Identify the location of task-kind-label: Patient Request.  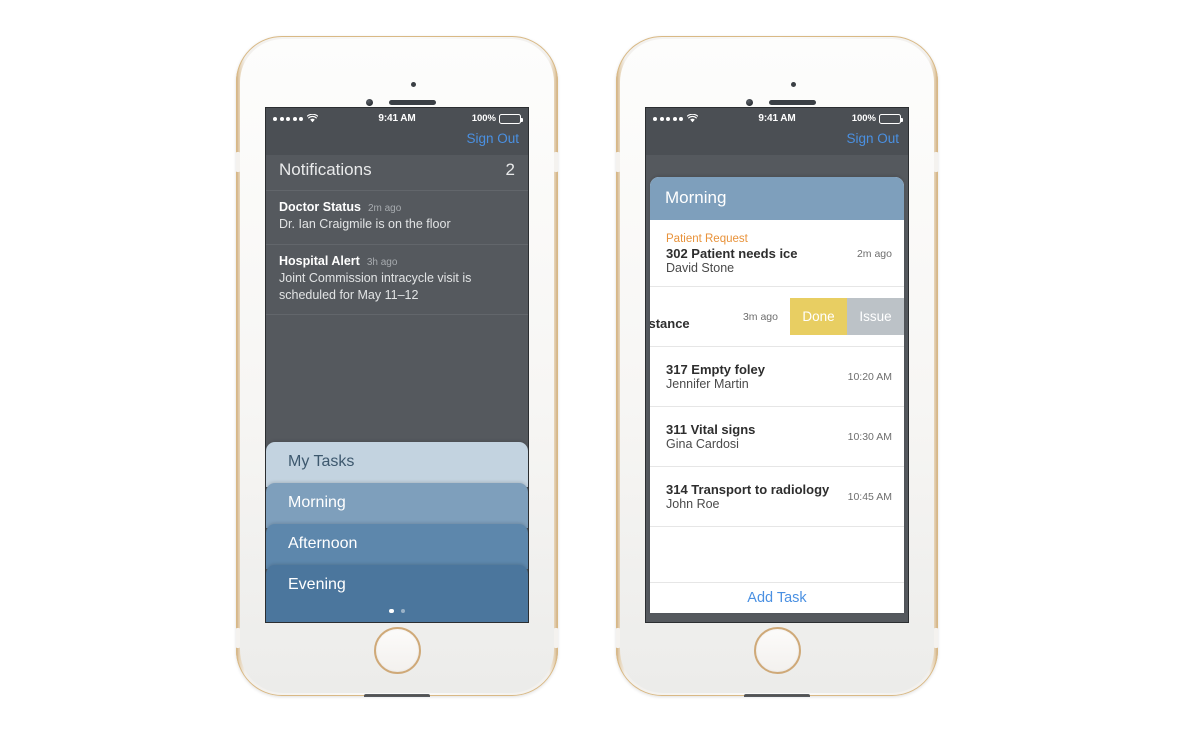
(707, 239).